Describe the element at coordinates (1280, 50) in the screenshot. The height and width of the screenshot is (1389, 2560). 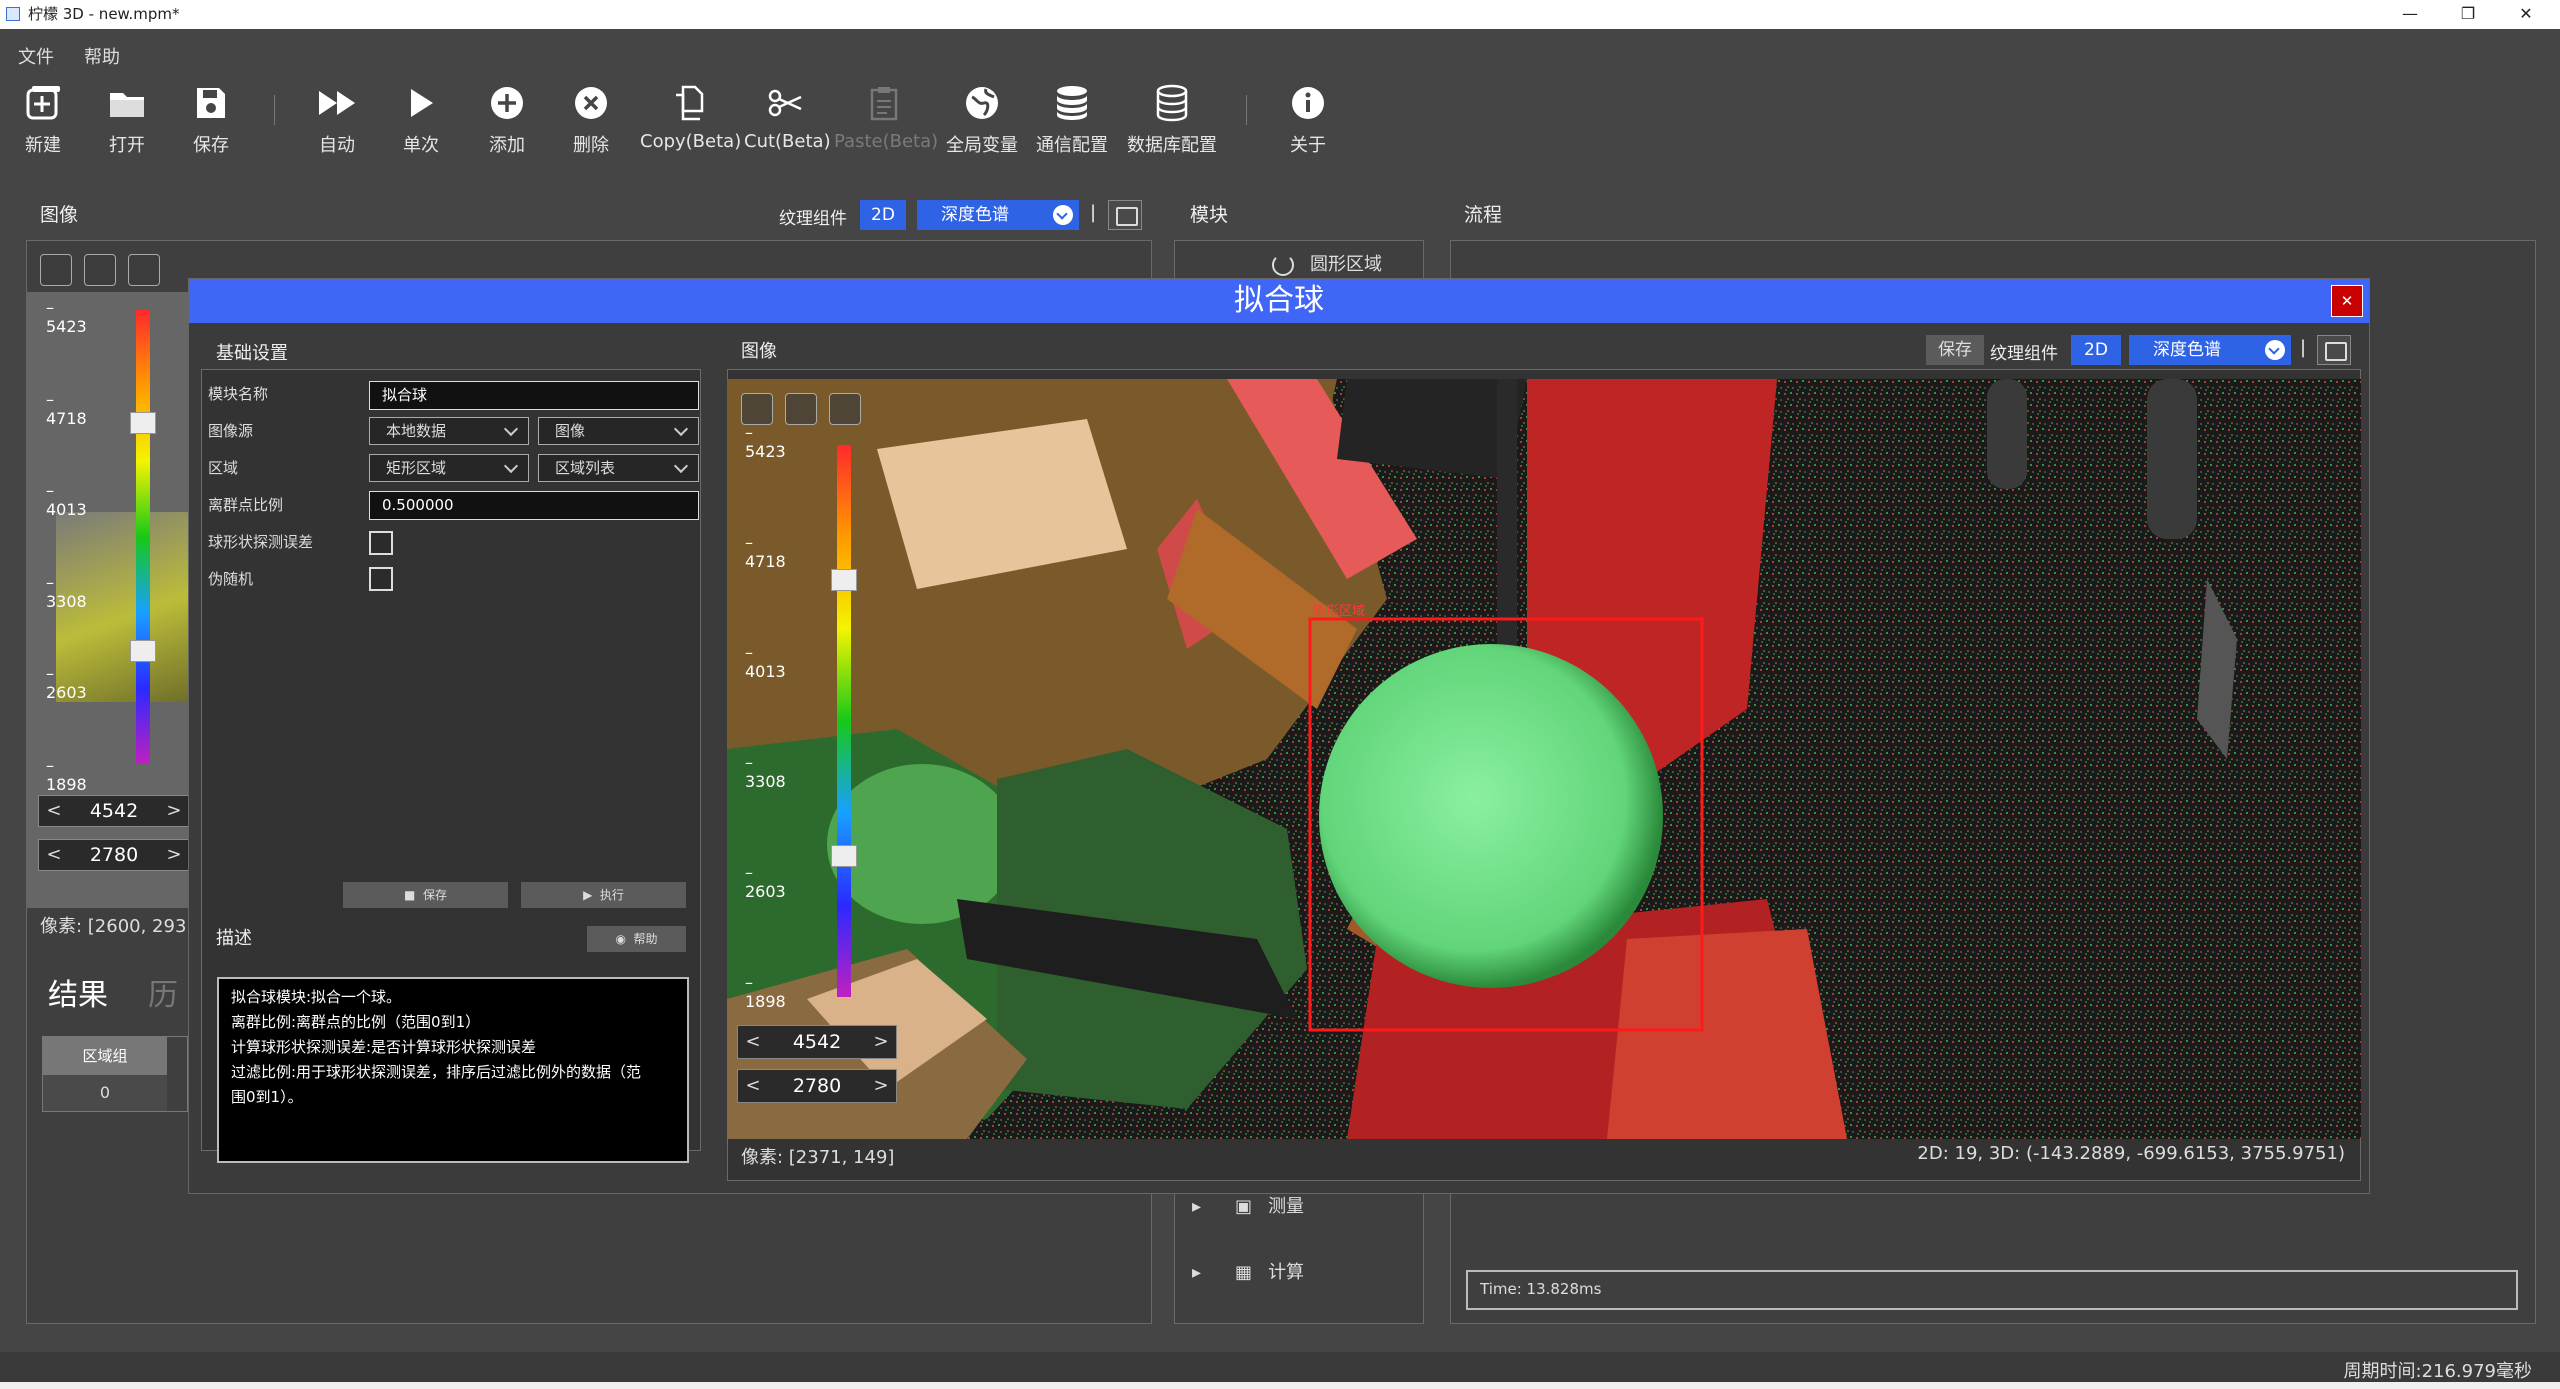
I see `menu-bar: 文件 帮助` at that location.